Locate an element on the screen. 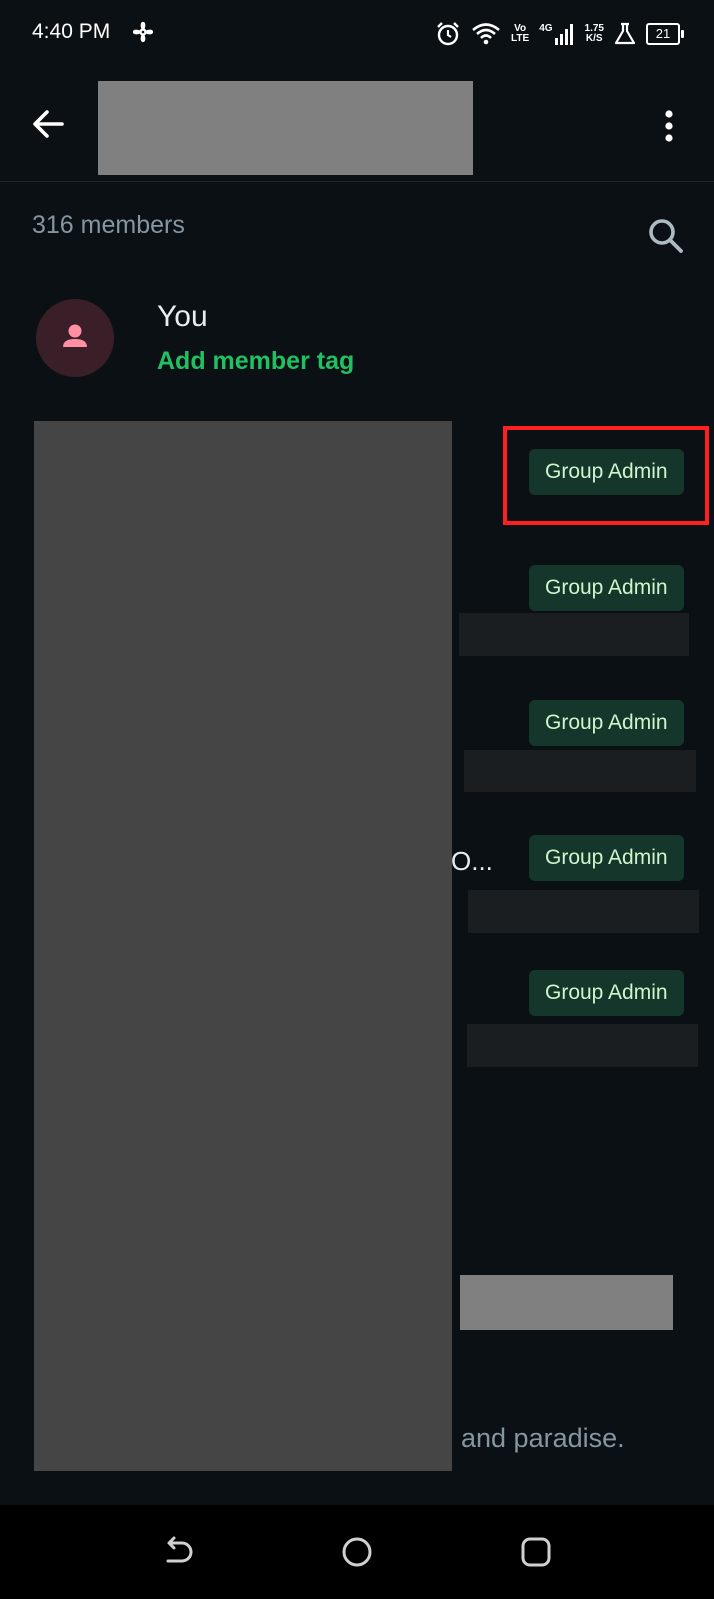 The height and width of the screenshot is (1599, 714). person-icon is located at coordinates (75, 335).